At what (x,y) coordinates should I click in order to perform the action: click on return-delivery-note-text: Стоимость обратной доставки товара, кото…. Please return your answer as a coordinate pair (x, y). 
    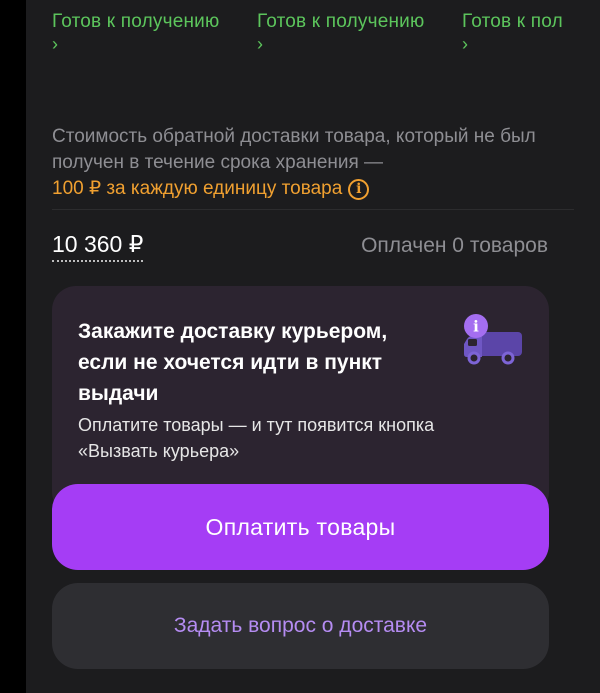
    Looking at the image, I should click on (294, 149).